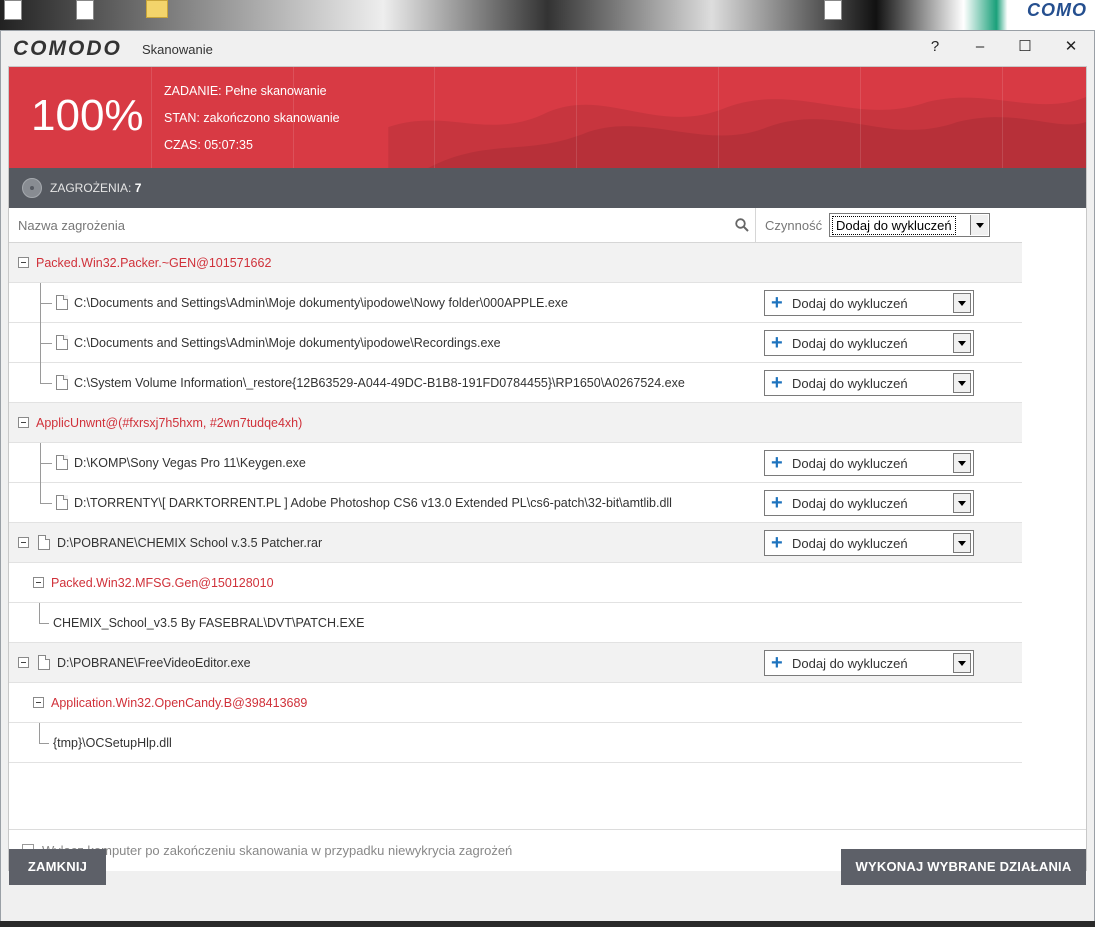  I want to click on threats-label: ZAGROŻENIA:, so click(91, 188).